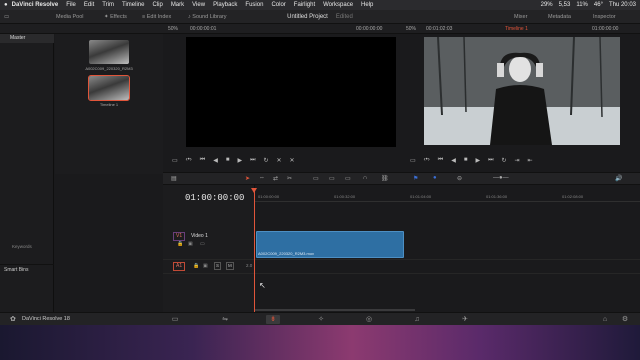 Image resolution: width=640 pixels, height=360 pixels. Describe the element at coordinates (279, 160) in the screenshot. I see `mark-in-icon: ✕` at that location.